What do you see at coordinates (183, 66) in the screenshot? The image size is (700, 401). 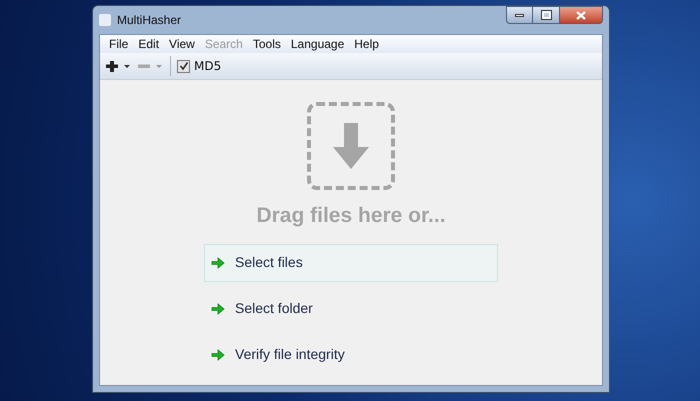 I see `checkbox` at bounding box center [183, 66].